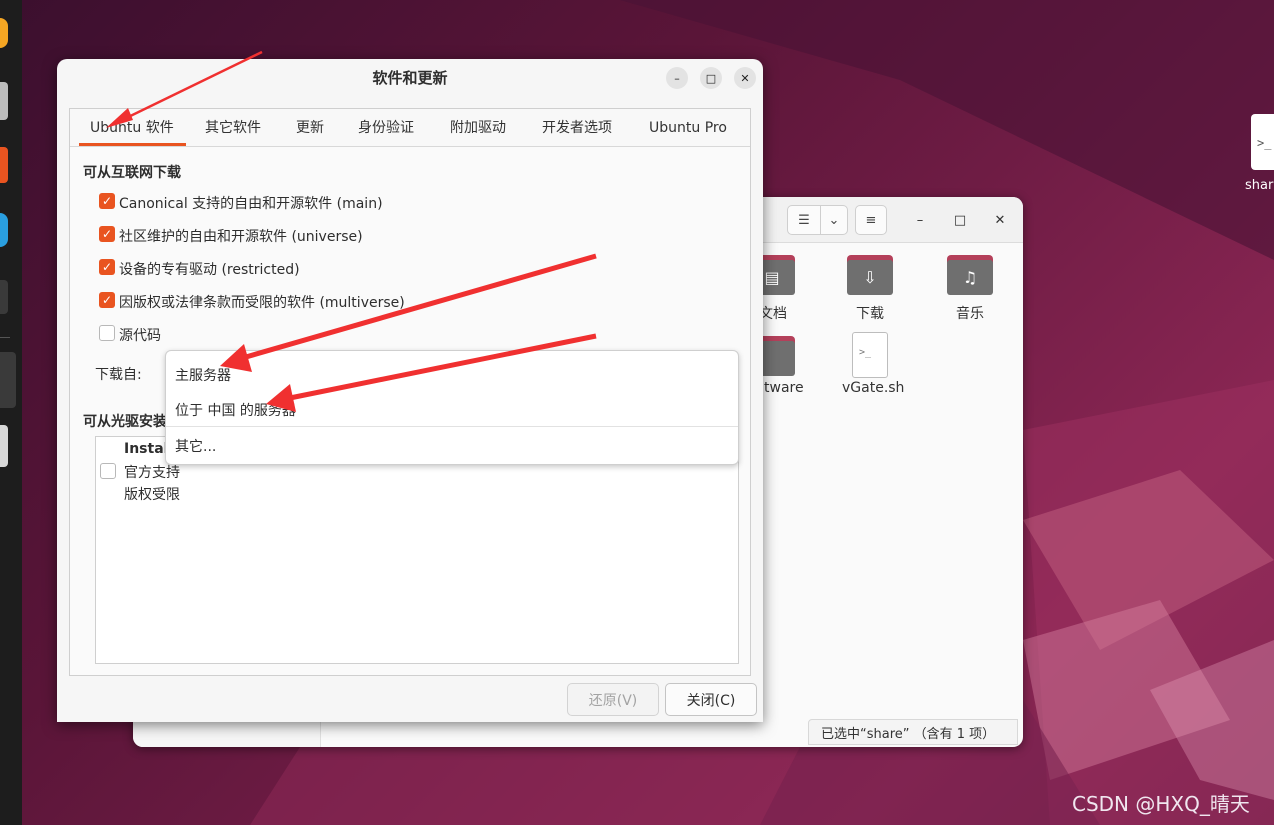 This screenshot has width=1274, height=825. What do you see at coordinates (11, 412) in the screenshot?
I see `dock` at bounding box center [11, 412].